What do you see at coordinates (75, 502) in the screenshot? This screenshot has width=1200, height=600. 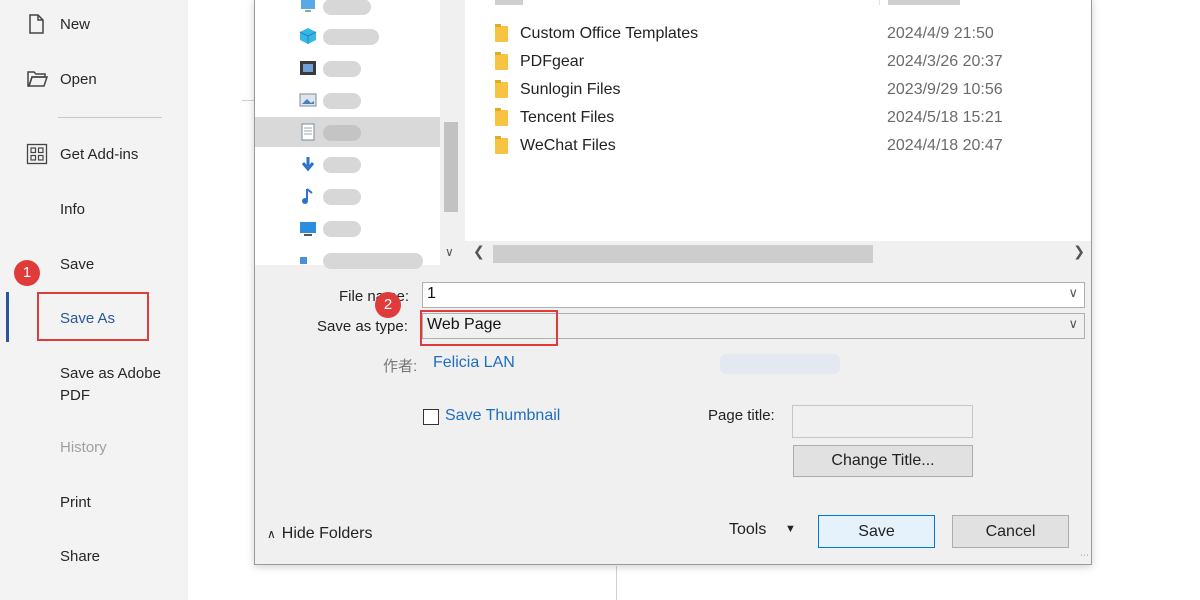 I see `nav-print: Print` at bounding box center [75, 502].